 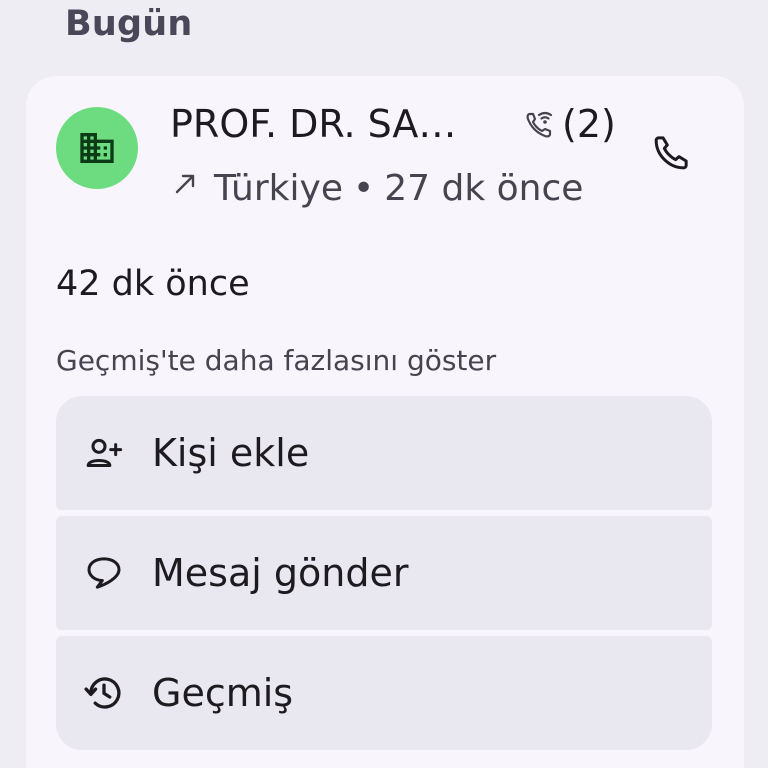 I want to click on contact-avatar, so click(x=97, y=148).